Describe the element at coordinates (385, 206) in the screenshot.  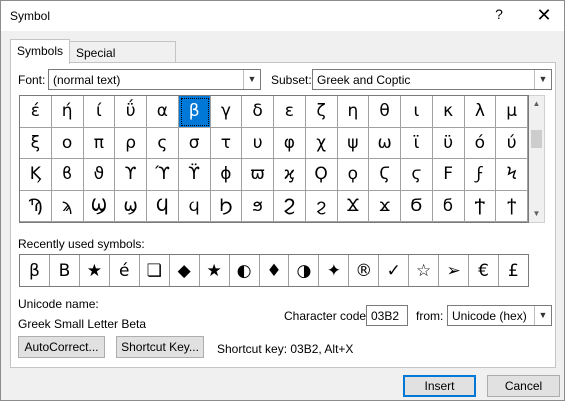
I see `symbol-cell: ϫ` at that location.